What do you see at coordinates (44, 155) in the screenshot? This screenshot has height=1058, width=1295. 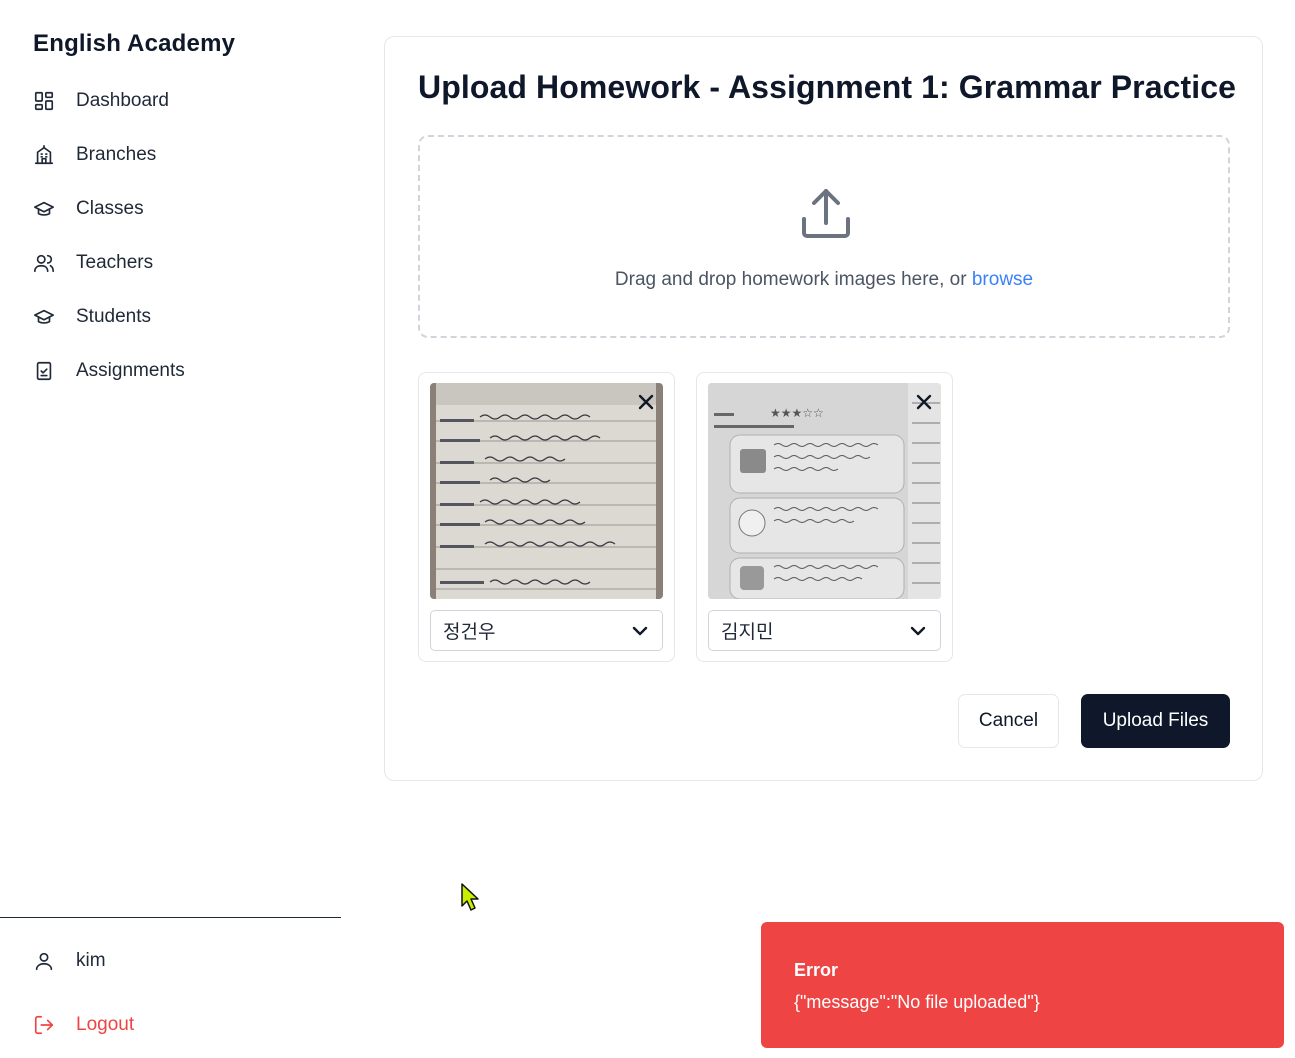 I see `building-icon` at bounding box center [44, 155].